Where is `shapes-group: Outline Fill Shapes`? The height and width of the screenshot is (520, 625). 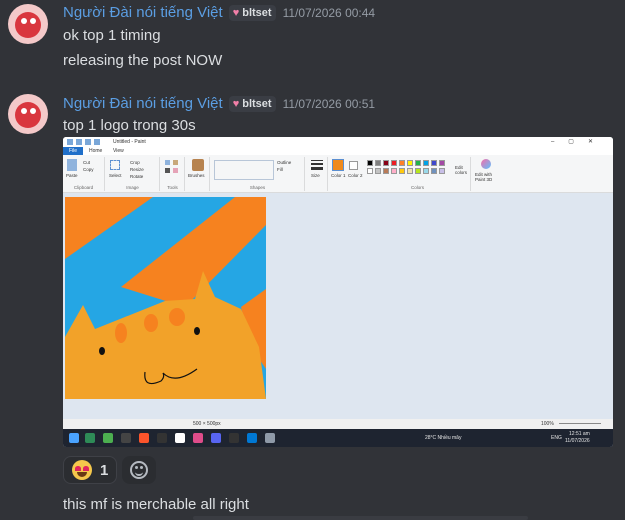
shapes-group: Outline Fill Shapes is located at coordinates (258, 174).